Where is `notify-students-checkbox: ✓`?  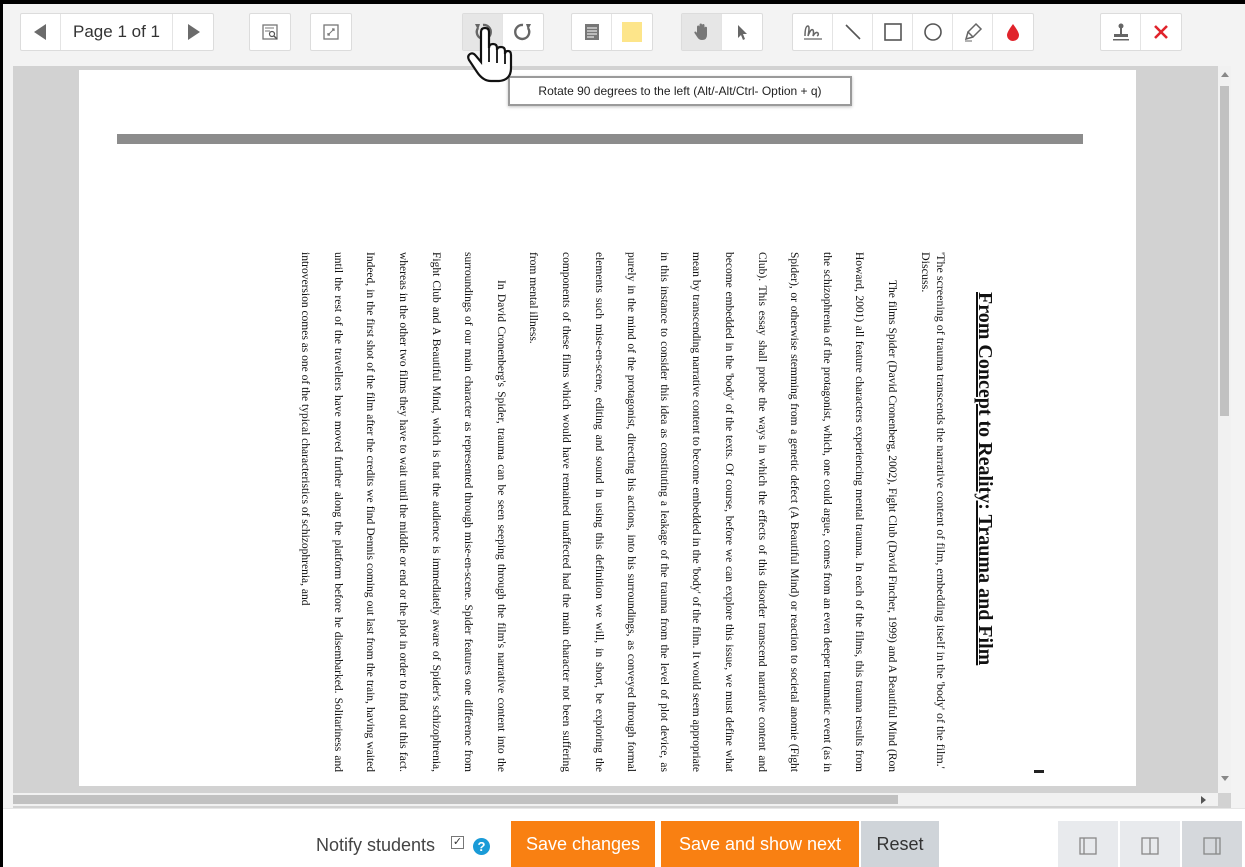
notify-students-checkbox: ✓ is located at coordinates (457, 842).